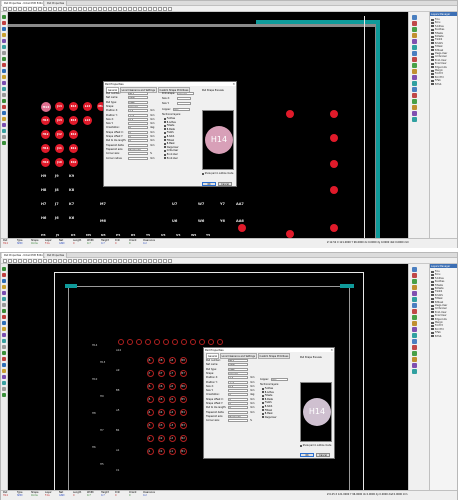 The image size is (458, 500). I want to click on pad: J6, so click(57, 218).